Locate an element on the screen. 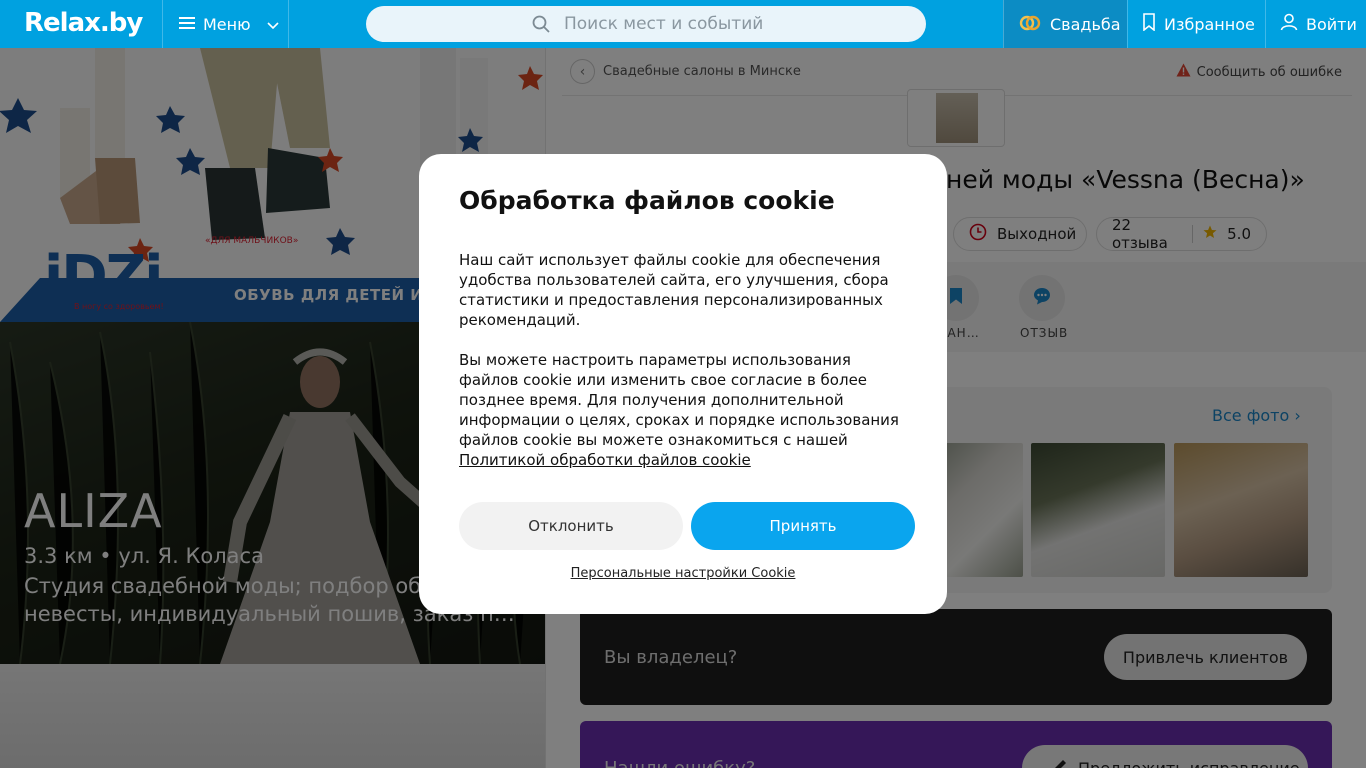 The height and width of the screenshot is (768, 1366). cookie-policy-link: Политикой обработки файлов cookie is located at coordinates (605, 460).